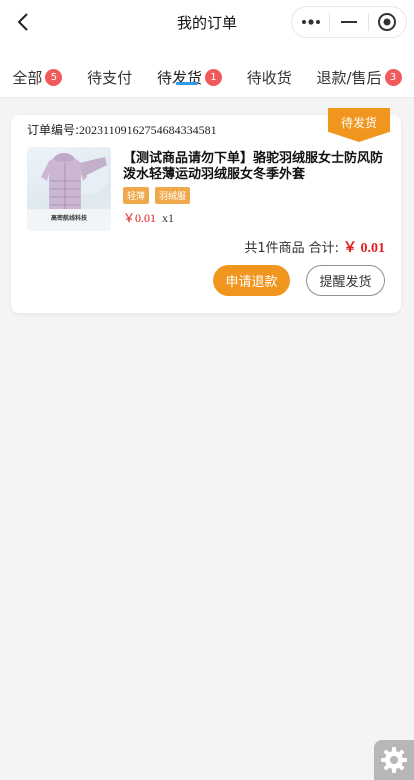  What do you see at coordinates (69, 189) in the screenshot?
I see `product-thumbnail: 高密航线科技` at bounding box center [69, 189].